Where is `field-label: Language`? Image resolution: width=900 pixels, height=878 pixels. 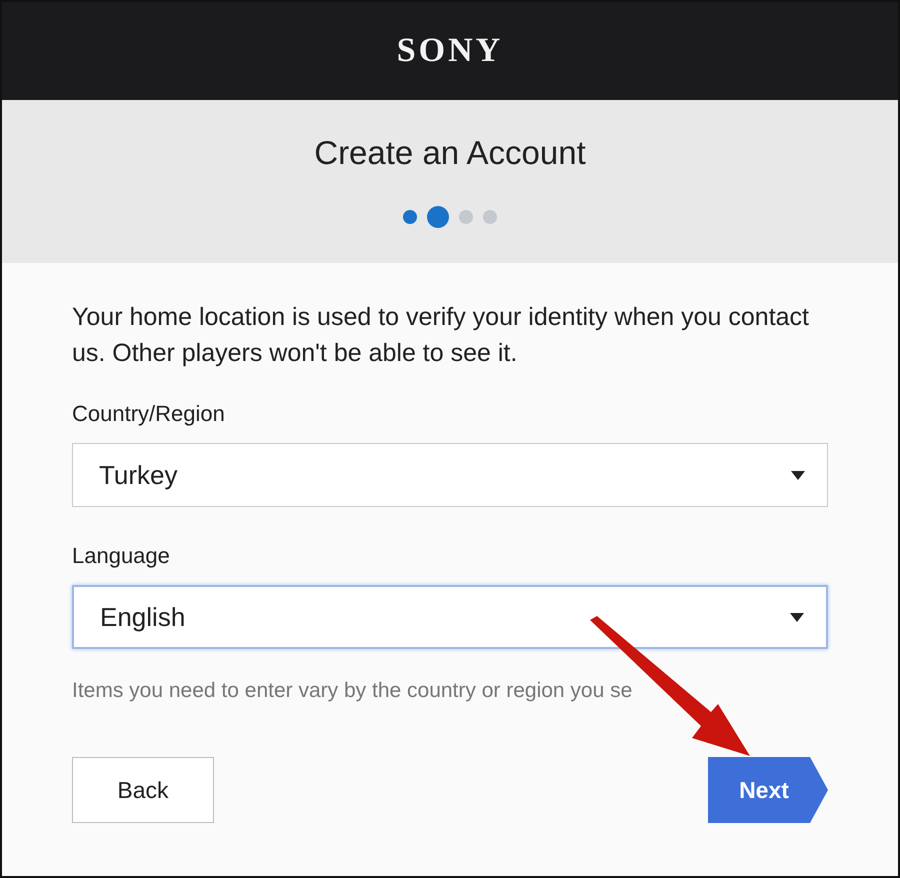 field-label: Language is located at coordinates (121, 556).